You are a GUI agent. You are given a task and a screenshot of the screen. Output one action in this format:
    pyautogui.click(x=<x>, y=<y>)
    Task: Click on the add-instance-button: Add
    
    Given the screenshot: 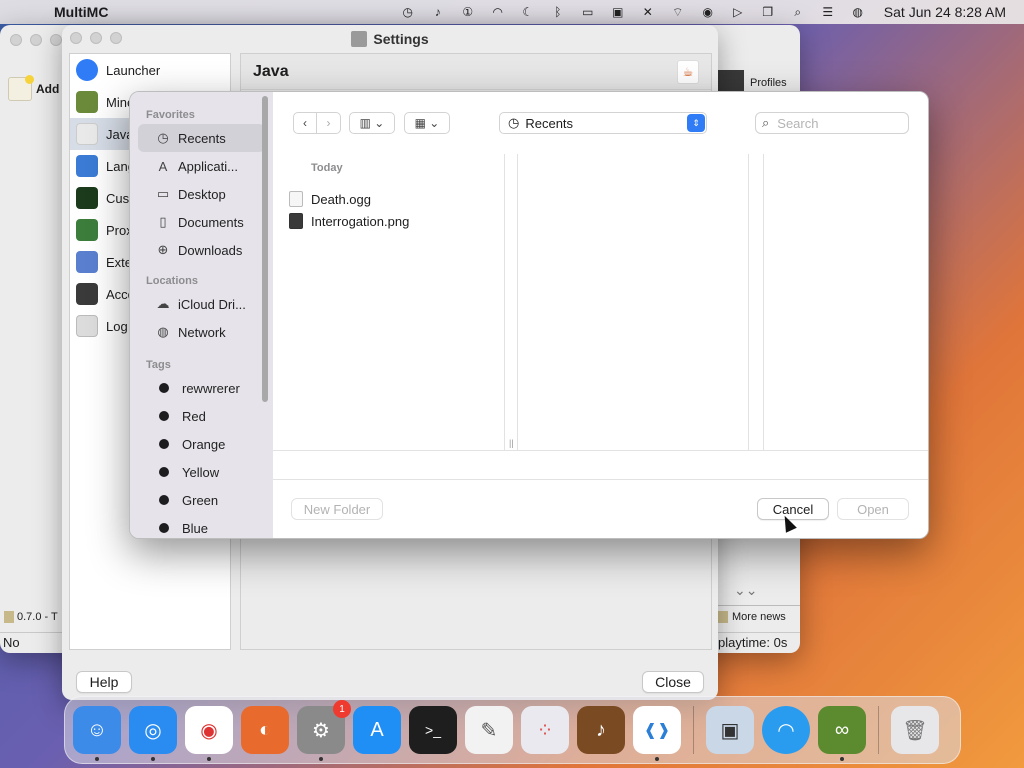 What is the action you would take?
    pyautogui.click(x=37, y=89)
    